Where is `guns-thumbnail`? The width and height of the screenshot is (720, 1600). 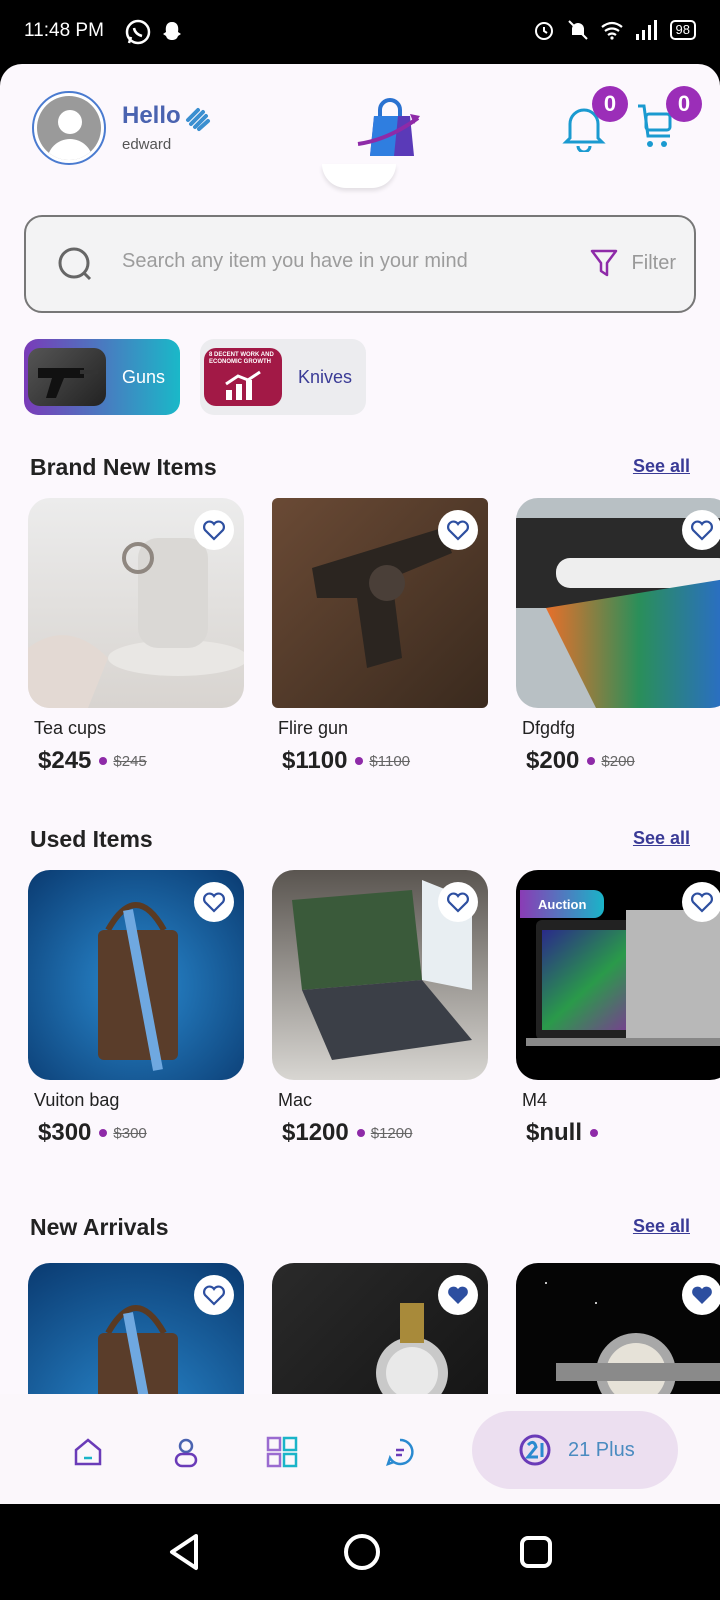 guns-thumbnail is located at coordinates (67, 377).